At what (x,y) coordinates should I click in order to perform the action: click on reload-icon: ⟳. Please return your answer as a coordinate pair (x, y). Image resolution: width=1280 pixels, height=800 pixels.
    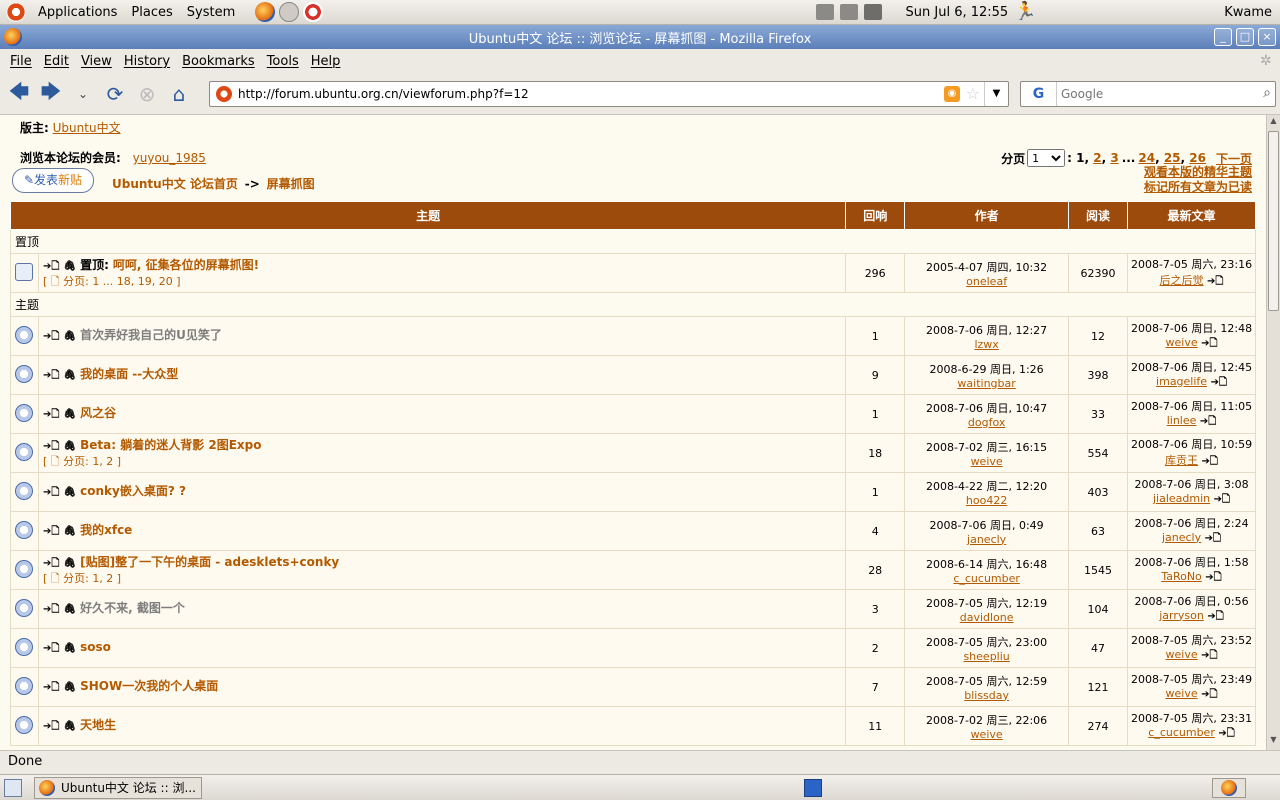
    Looking at the image, I should click on (115, 94).